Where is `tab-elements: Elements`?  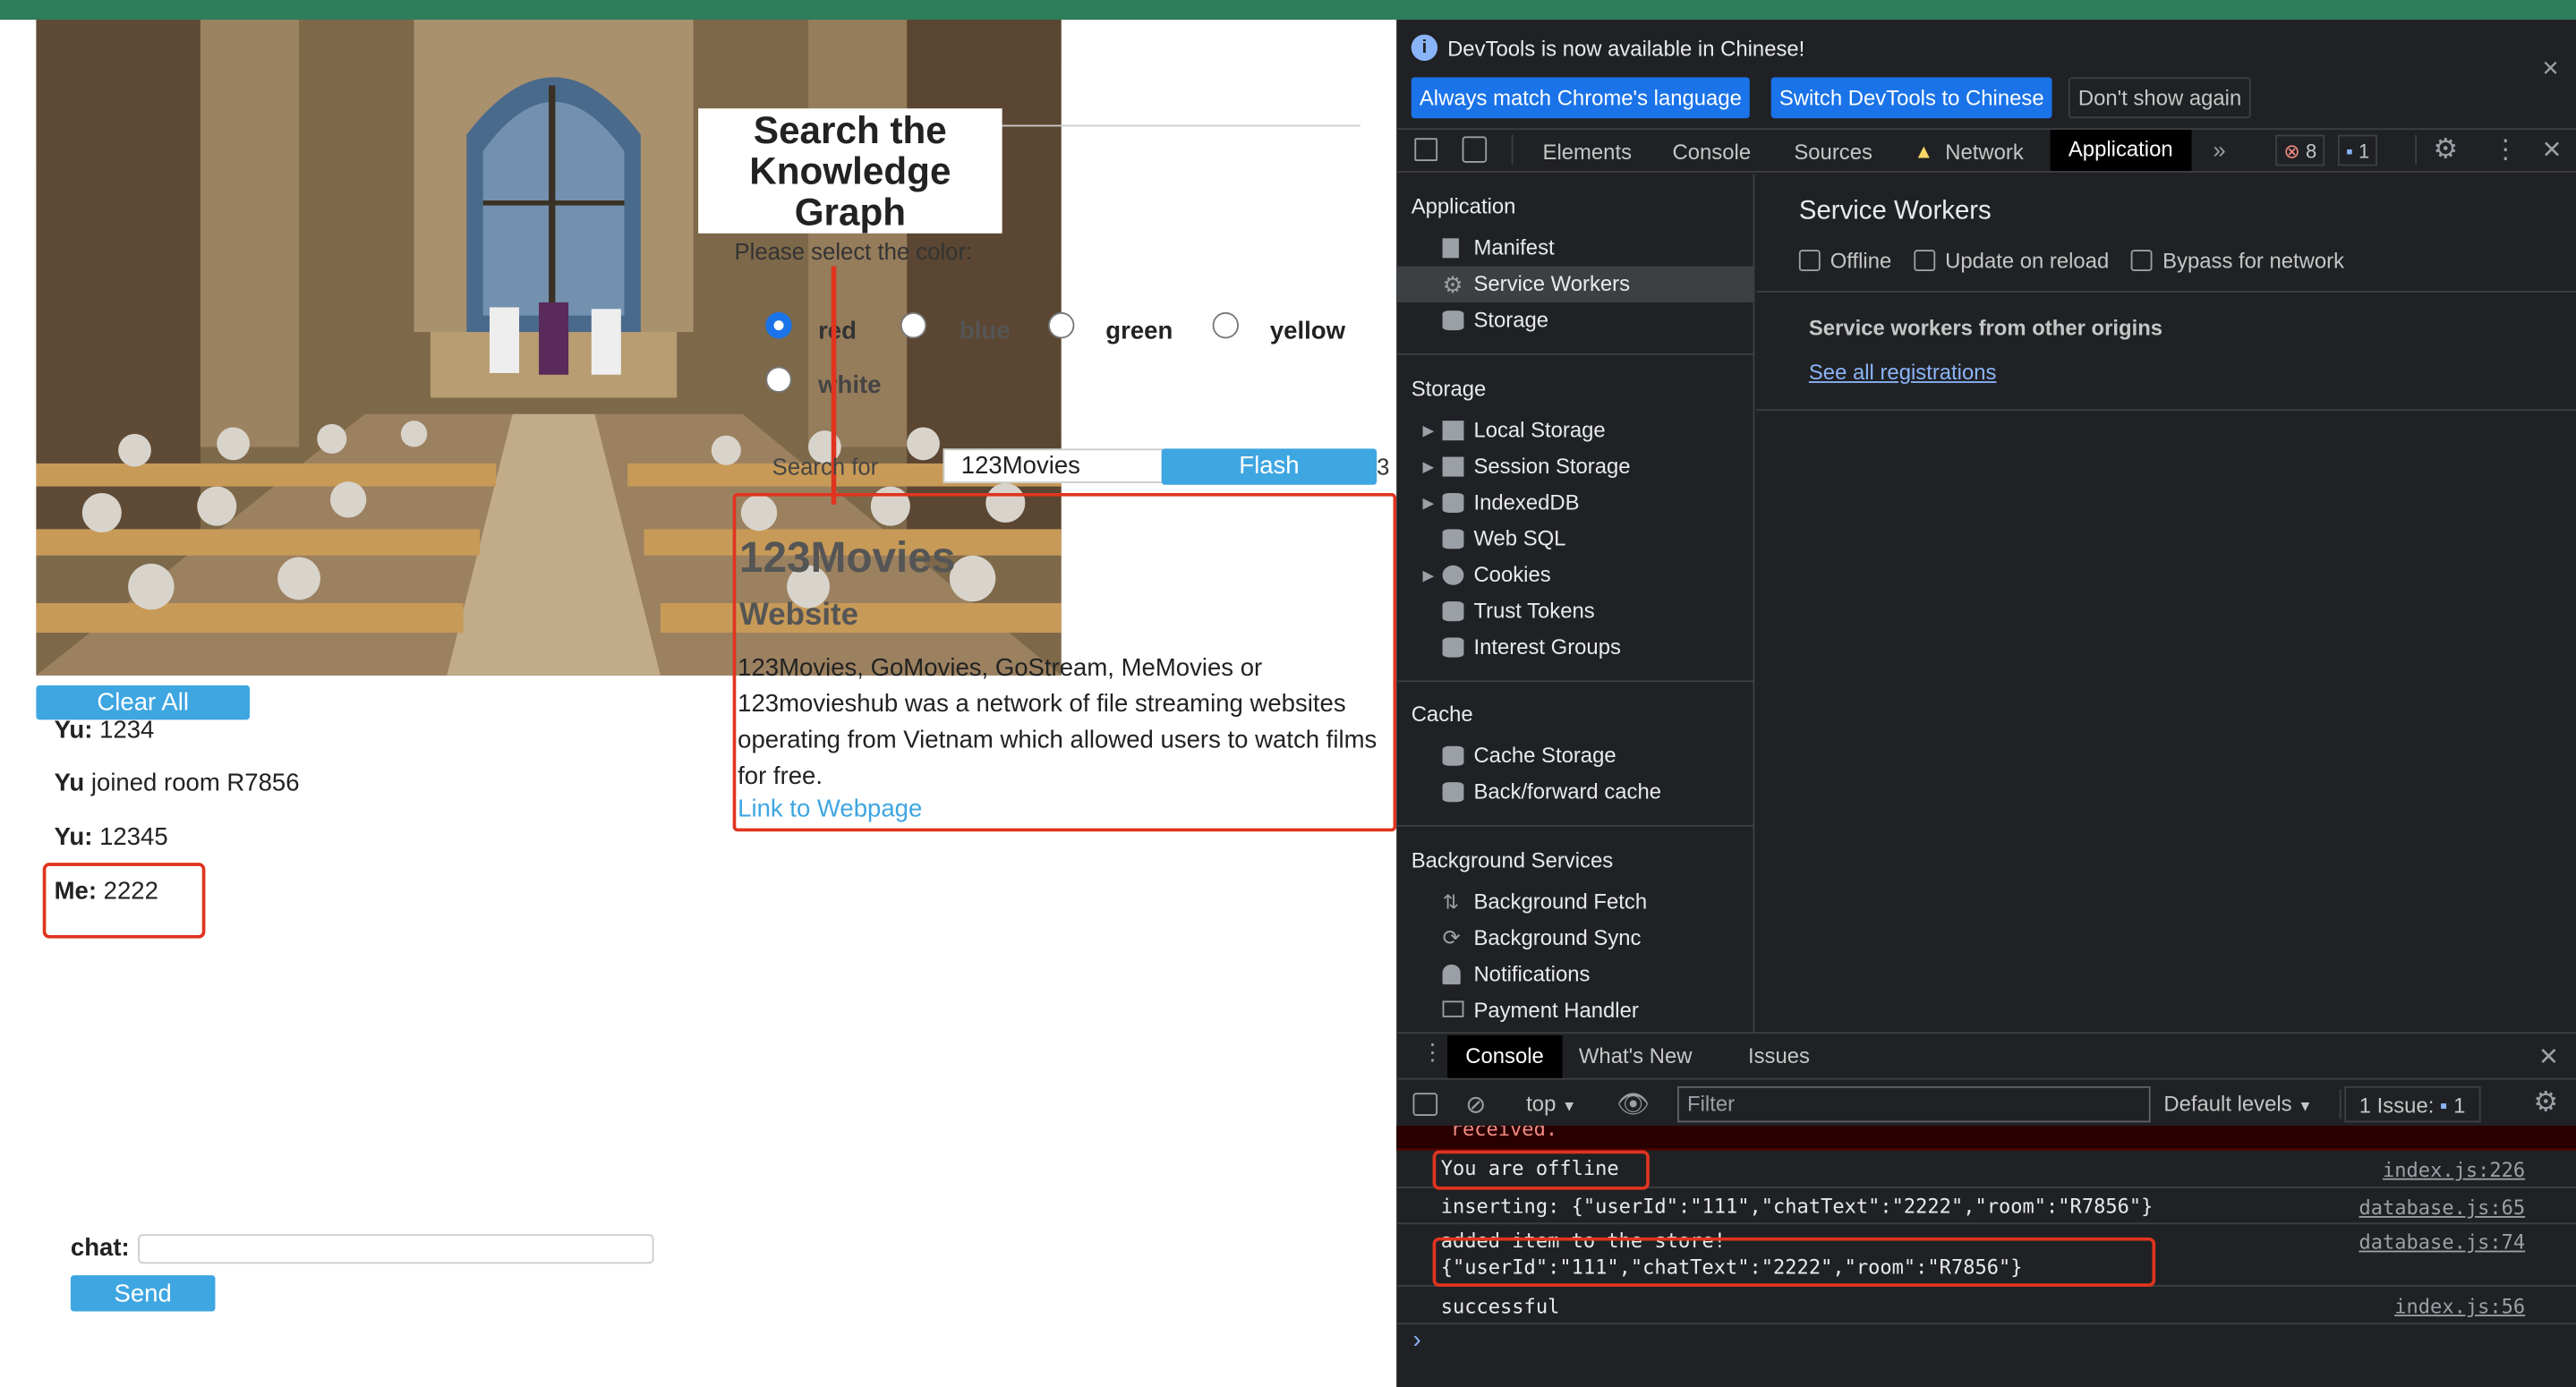
tab-elements: Elements is located at coordinates (1587, 152).